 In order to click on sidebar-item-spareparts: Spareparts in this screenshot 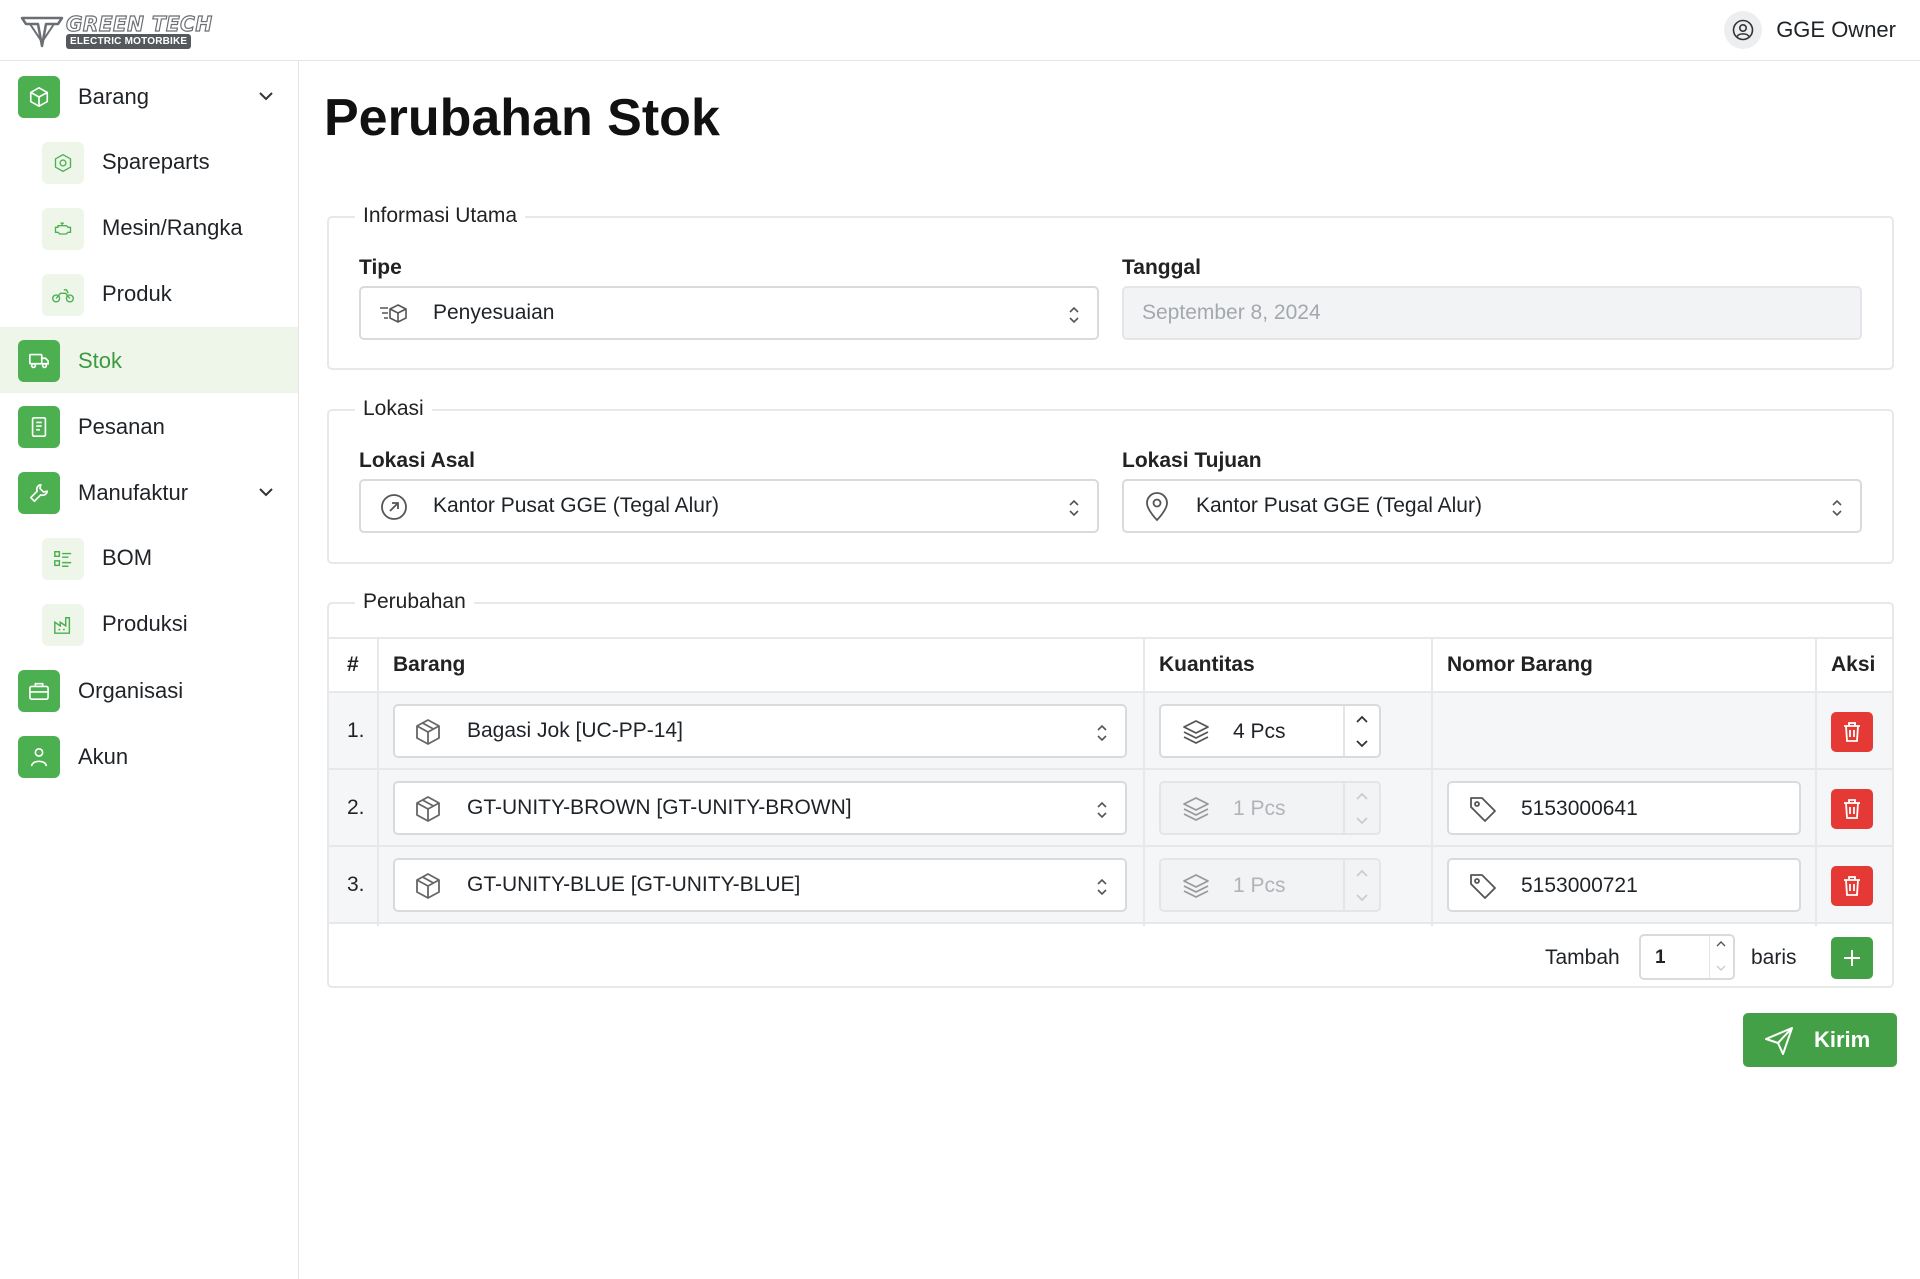, I will do `click(149, 162)`.